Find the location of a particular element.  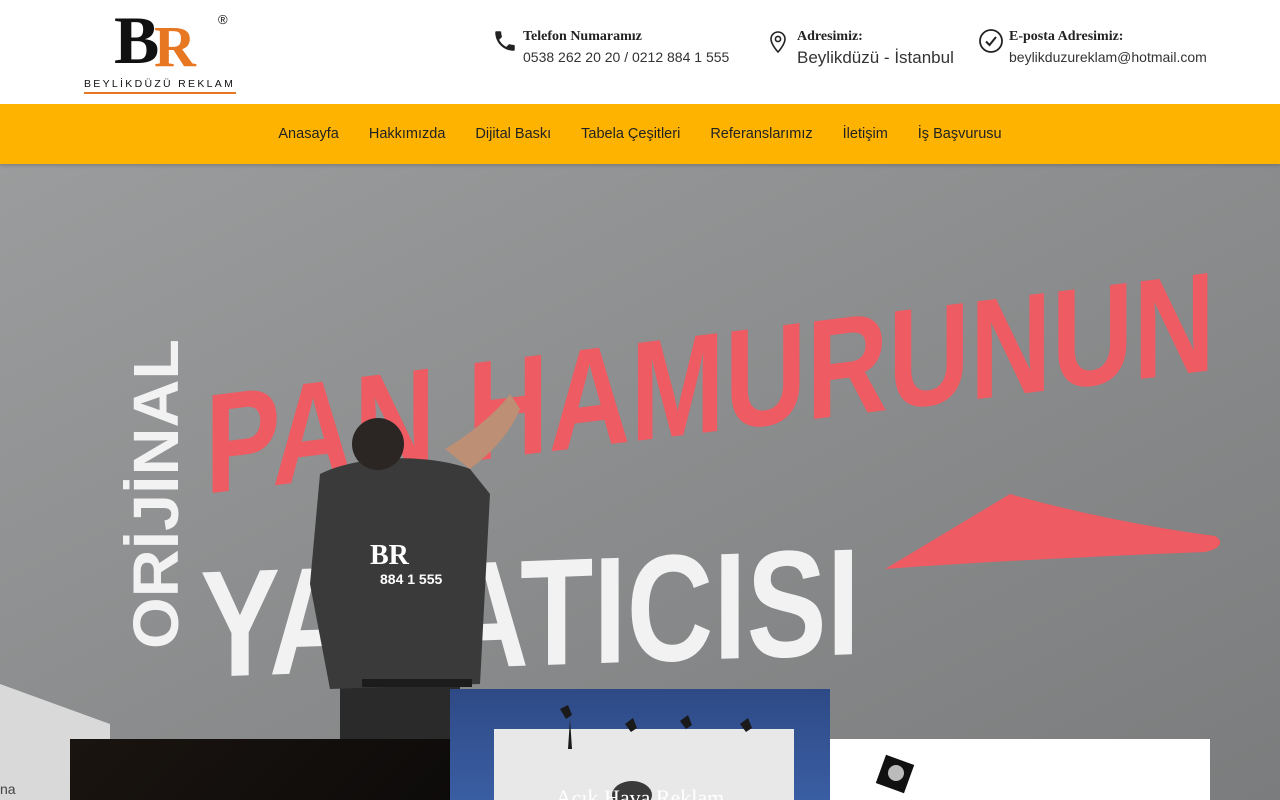

nav-item-is-basvurusu: İş Başvurusu is located at coordinates (960, 134).